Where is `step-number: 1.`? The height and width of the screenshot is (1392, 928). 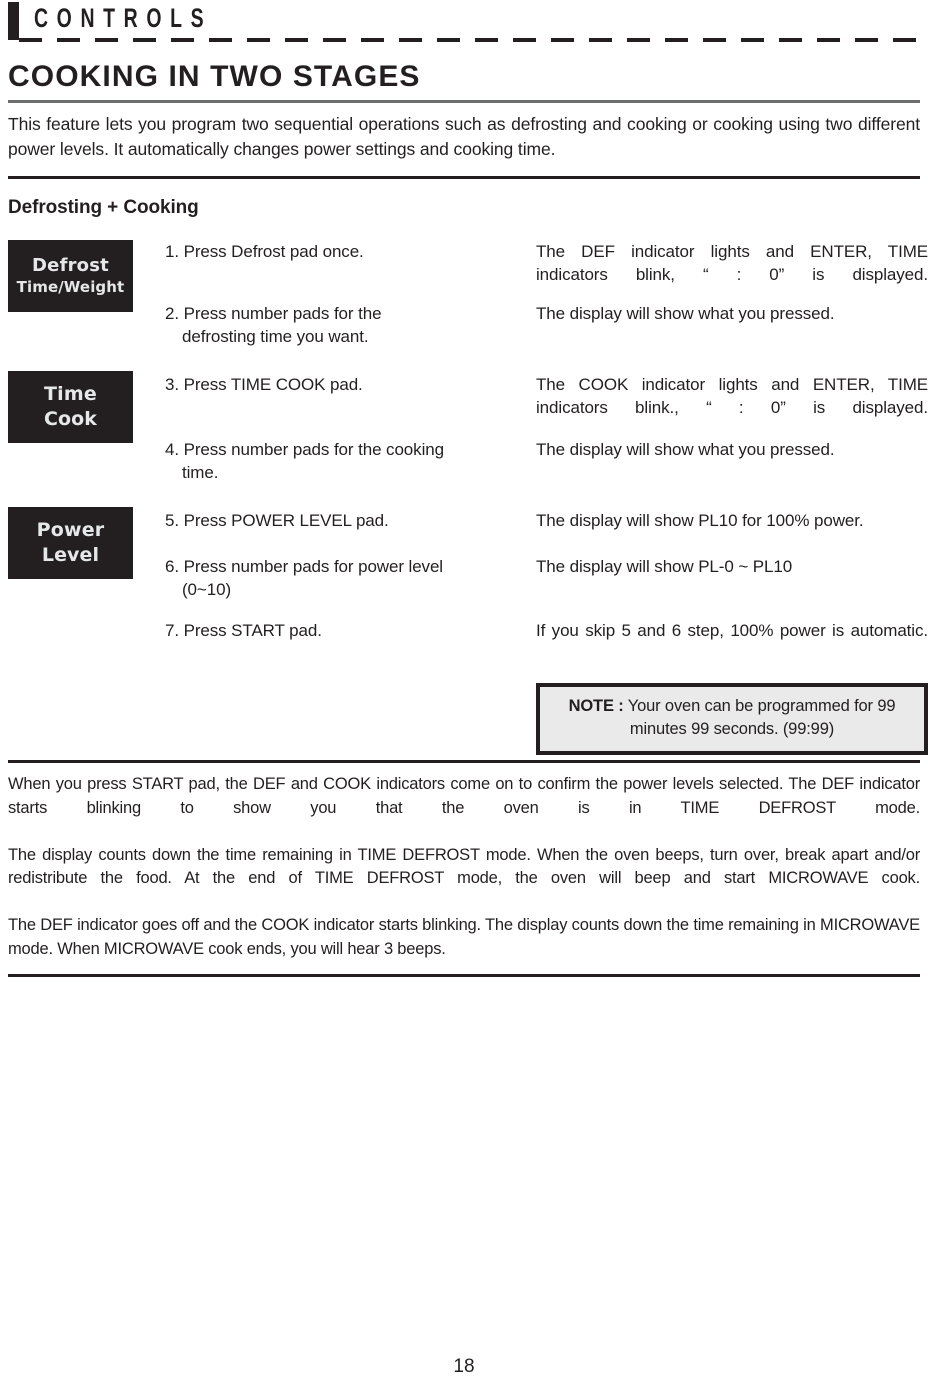 step-number: 1. is located at coordinates (172, 251).